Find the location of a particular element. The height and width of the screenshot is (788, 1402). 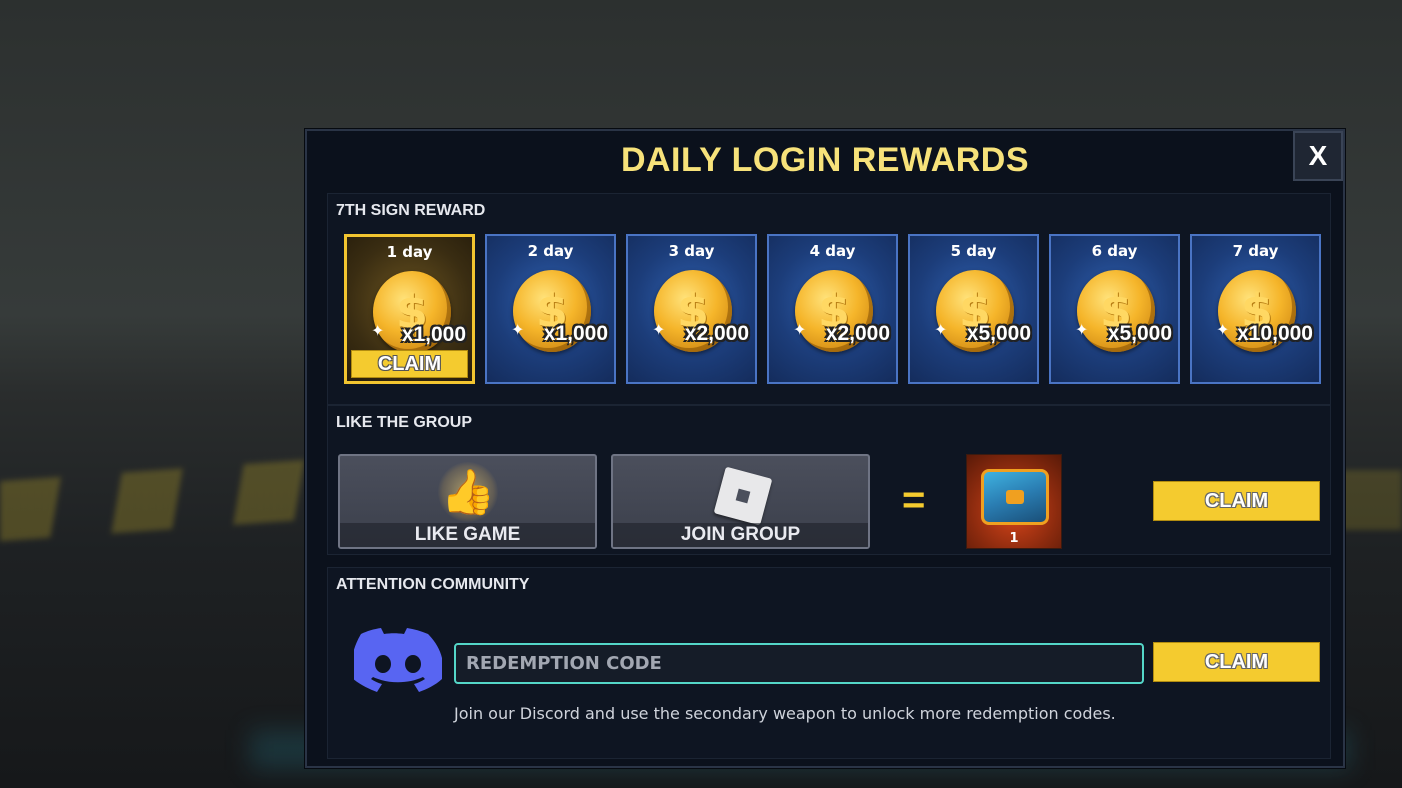

day-card-7: 7 day $ ✦ x10,000 is located at coordinates (1255, 309).